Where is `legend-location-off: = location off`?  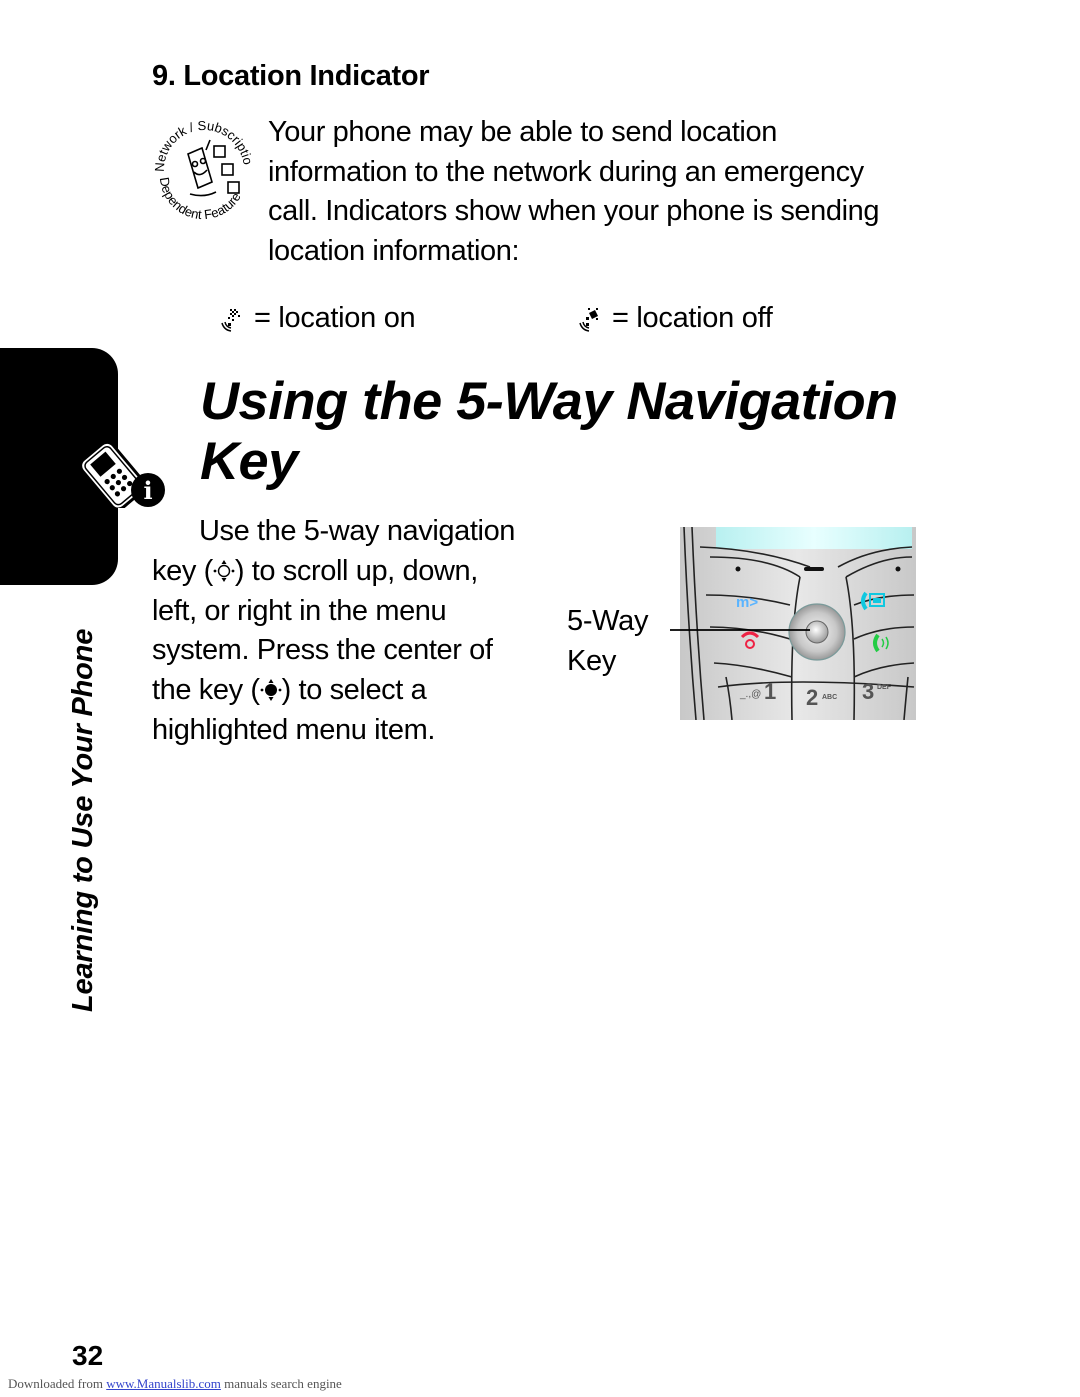 legend-location-off: = location off is located at coordinates (674, 318).